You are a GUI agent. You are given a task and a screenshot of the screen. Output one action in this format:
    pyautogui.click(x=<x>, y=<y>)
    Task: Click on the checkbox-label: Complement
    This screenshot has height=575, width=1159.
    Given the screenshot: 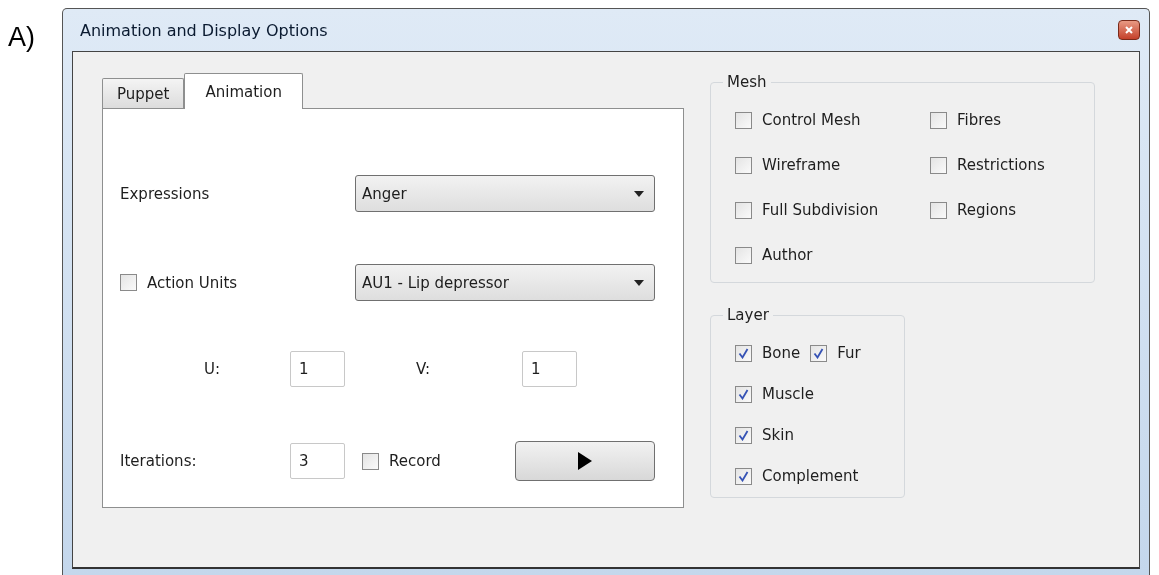 What is the action you would take?
    pyautogui.click(x=810, y=476)
    